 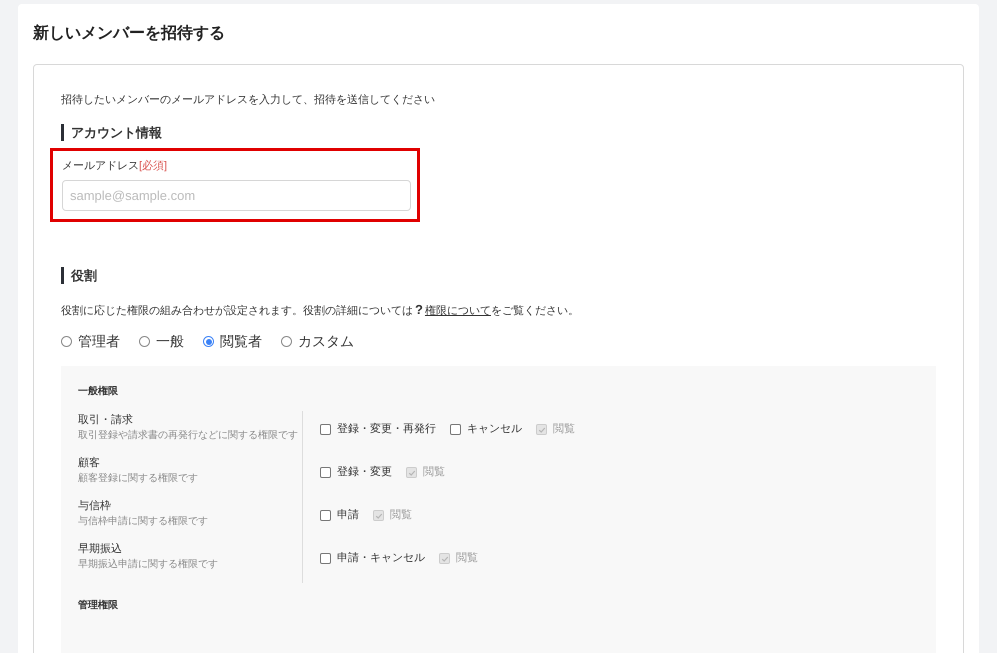 I want to click on permission-name: 顧客, so click(x=89, y=463).